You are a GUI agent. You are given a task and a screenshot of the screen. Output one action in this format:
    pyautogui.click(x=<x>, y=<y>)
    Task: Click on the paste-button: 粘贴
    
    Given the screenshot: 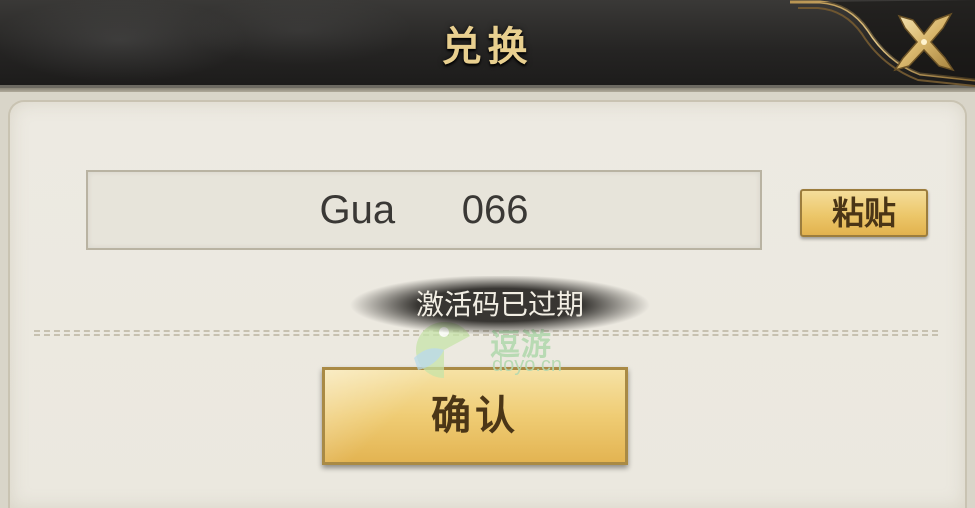 What is the action you would take?
    pyautogui.click(x=864, y=213)
    